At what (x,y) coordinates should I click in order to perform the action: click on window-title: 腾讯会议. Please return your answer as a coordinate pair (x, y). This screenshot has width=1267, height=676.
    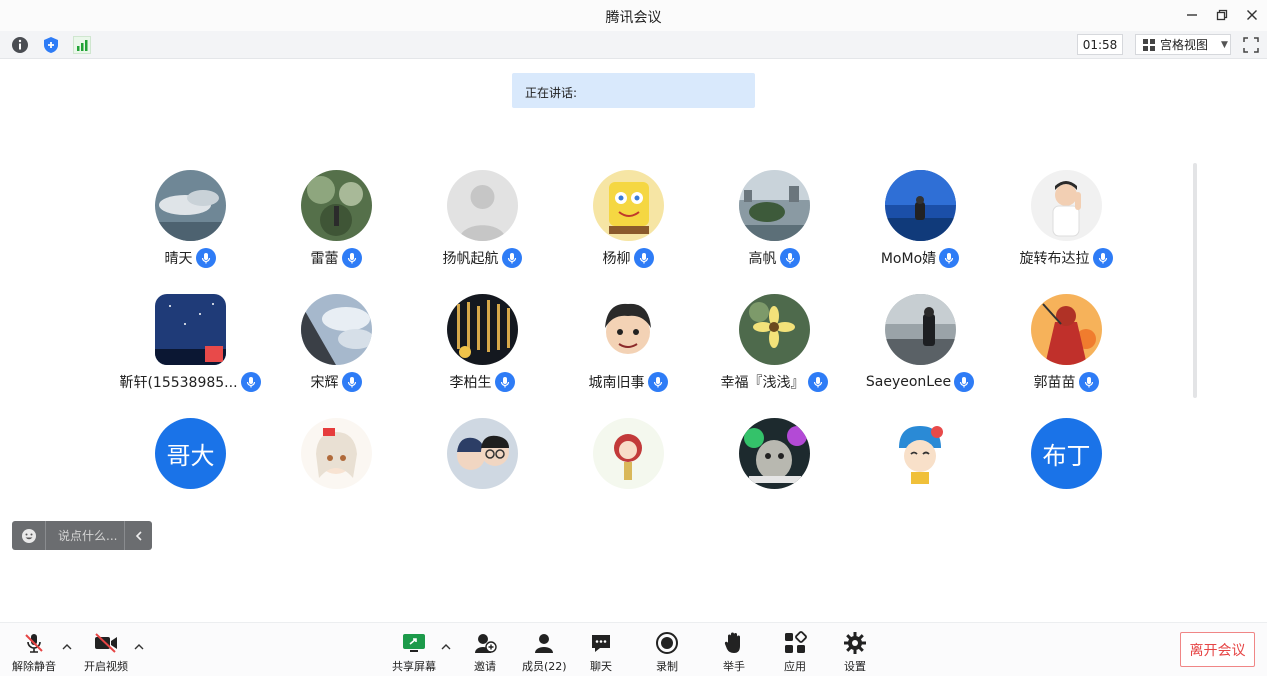
    Looking at the image, I should click on (633, 18).